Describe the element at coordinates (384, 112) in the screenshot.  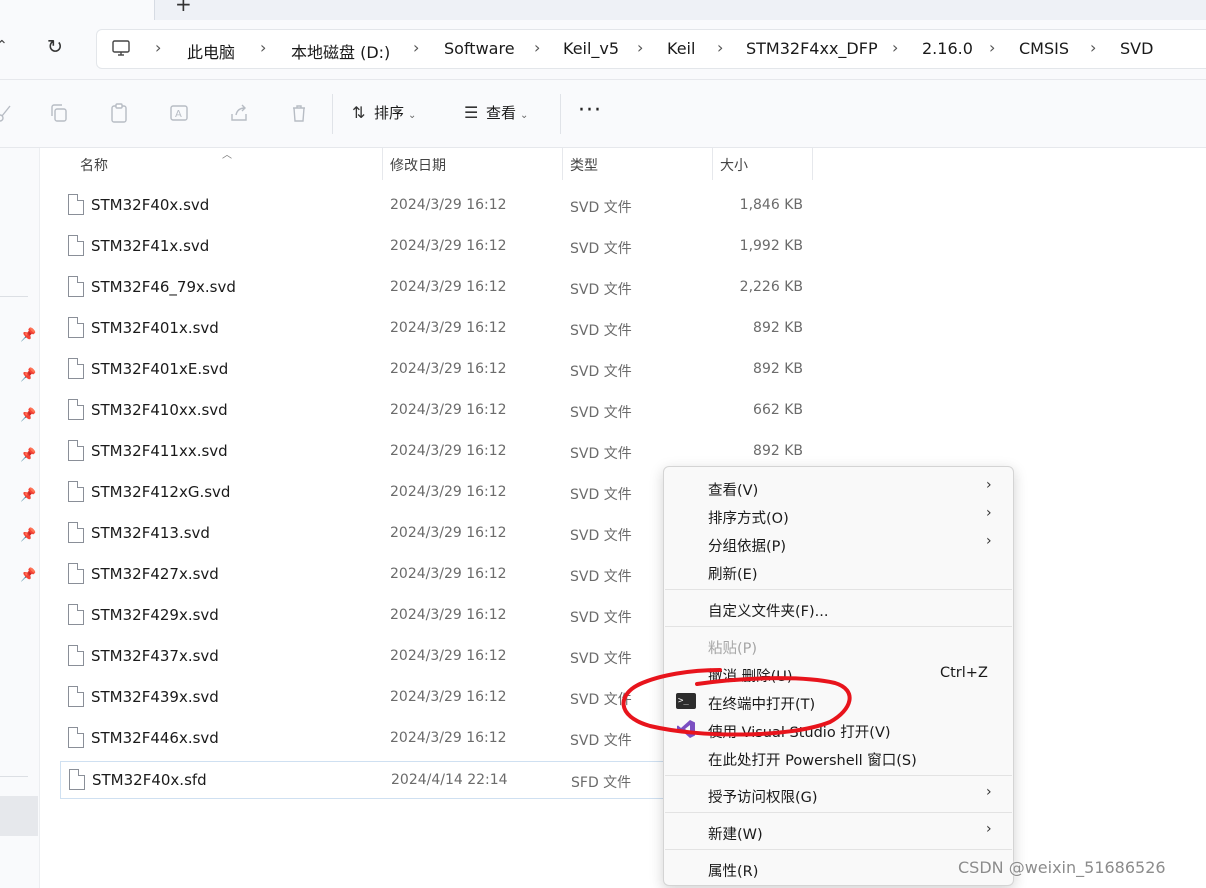
I see `sort-button: ⇅ 排序 ⌄` at that location.